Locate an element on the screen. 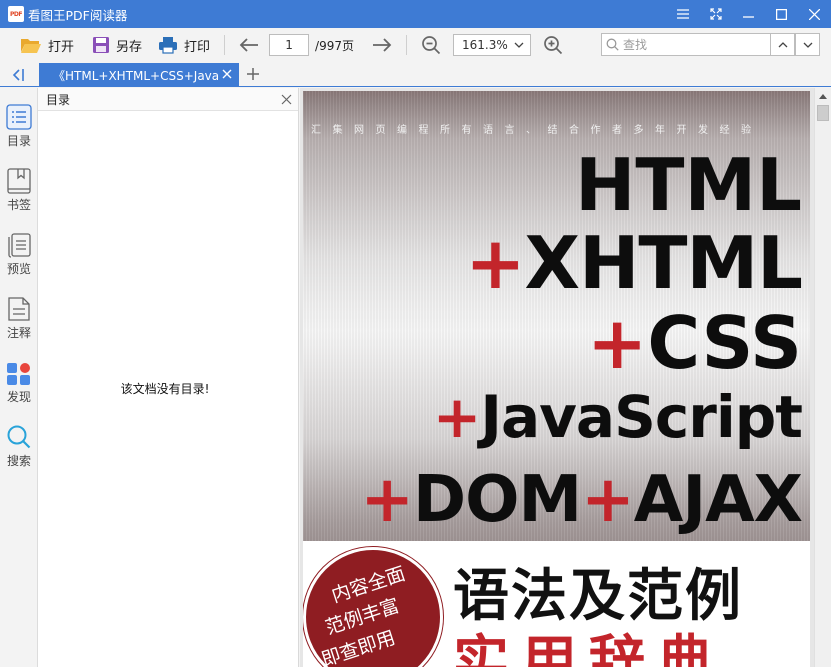 The image size is (831, 667). saveas-button: 另存 is located at coordinates (117, 45).